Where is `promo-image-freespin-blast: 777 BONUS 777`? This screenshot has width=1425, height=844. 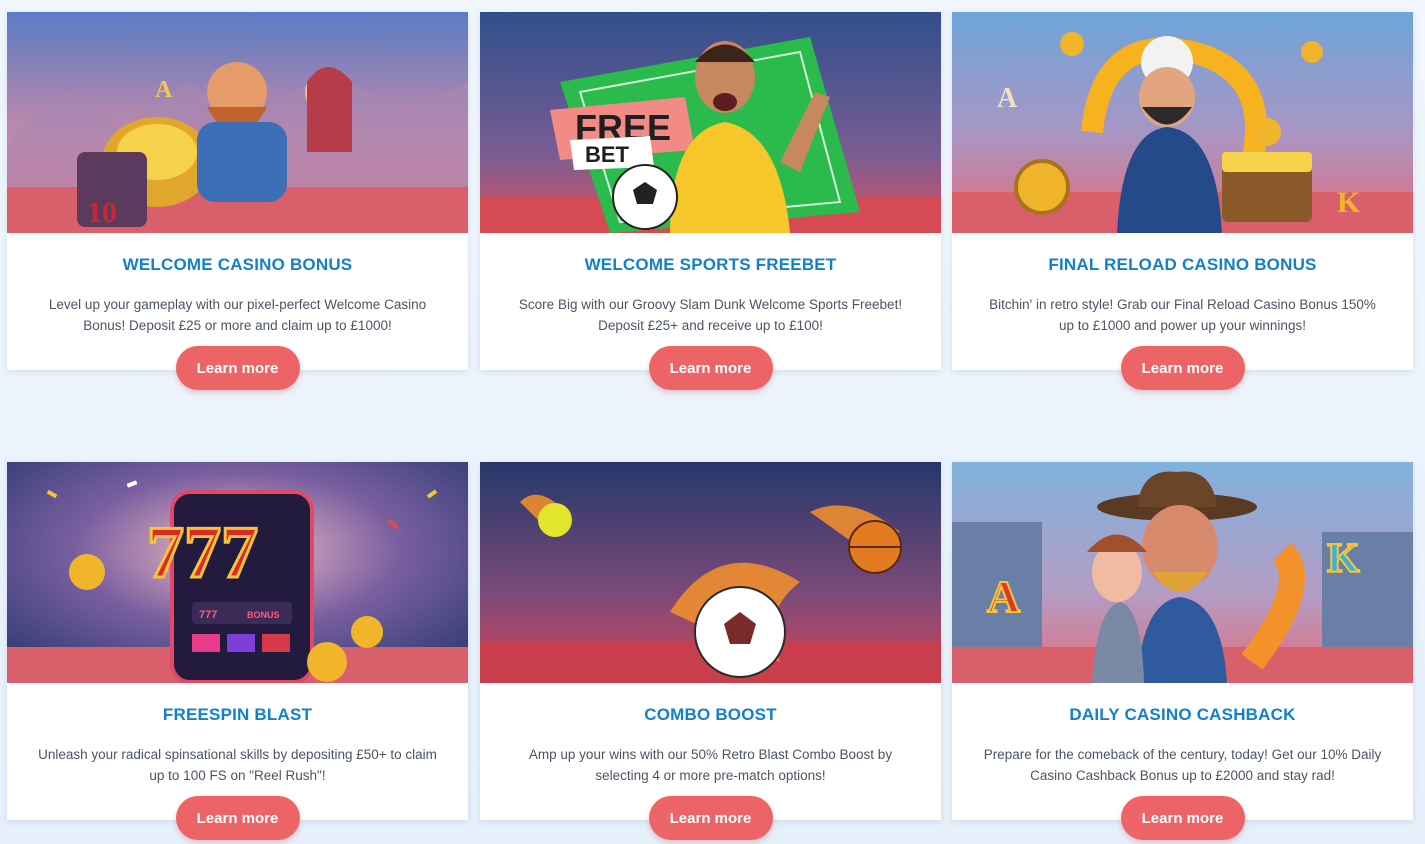
promo-image-freespin-blast: 777 BONUS 777 is located at coordinates (237, 572).